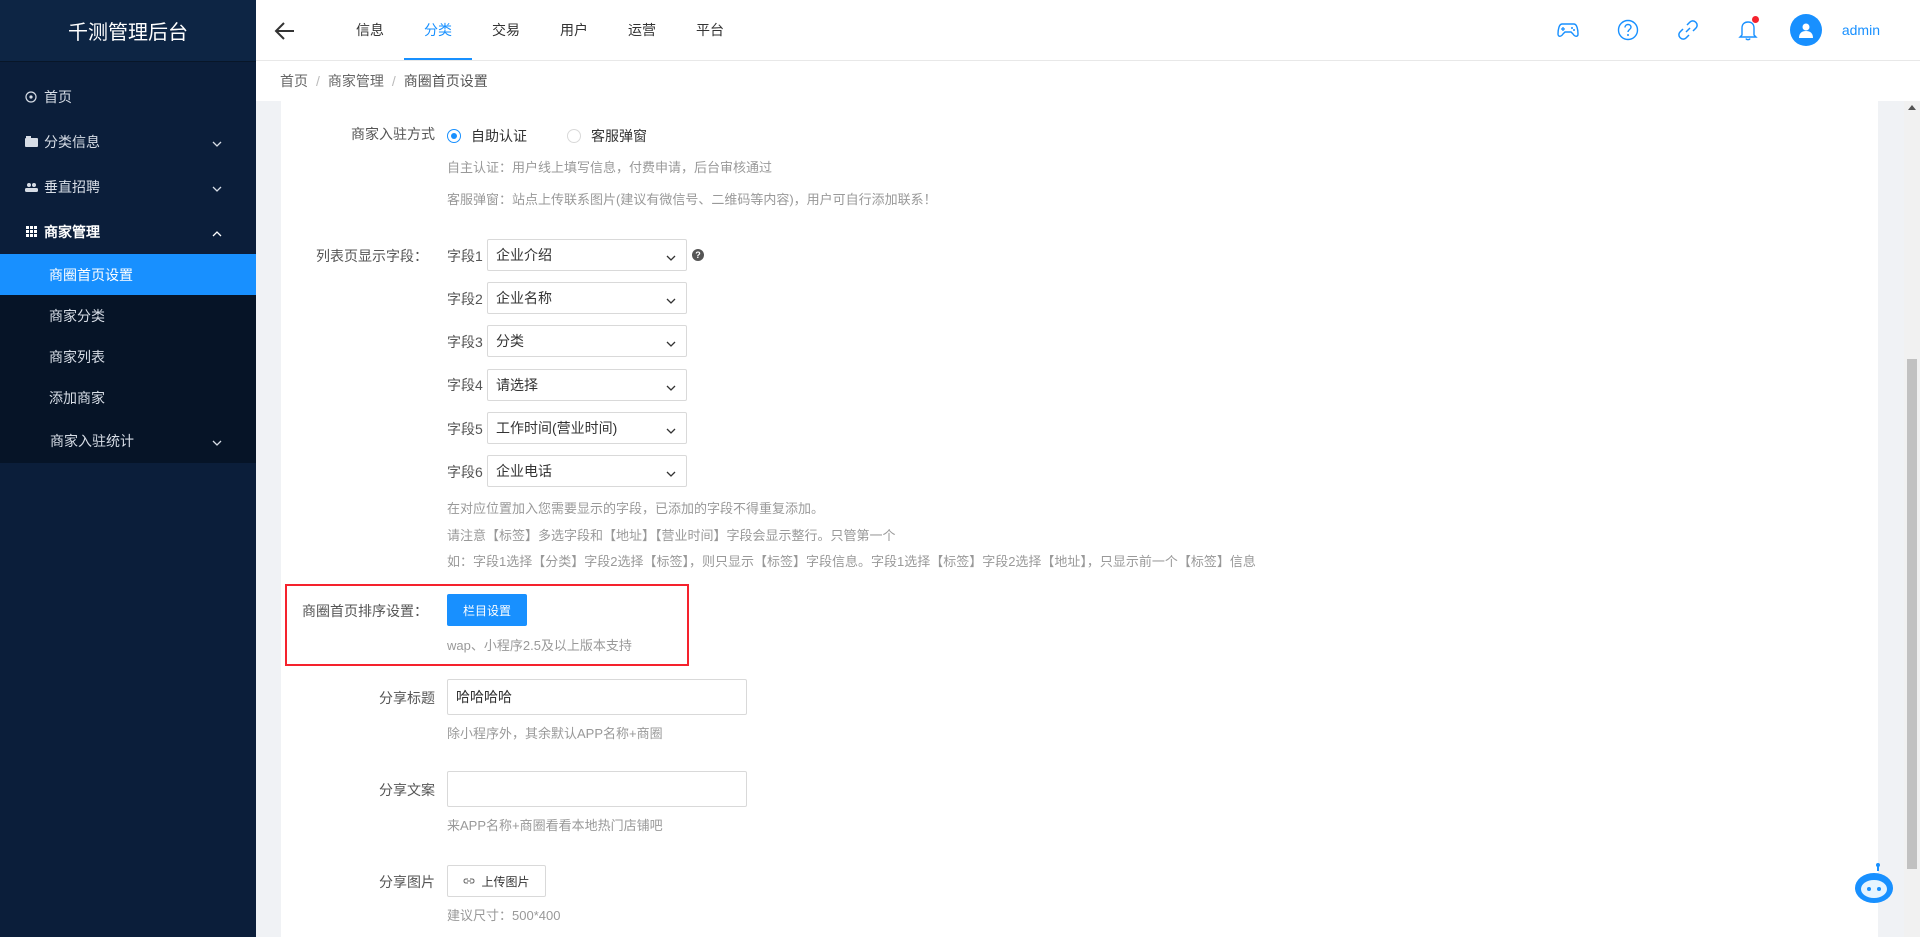 Image resolution: width=1920 pixels, height=937 pixels. What do you see at coordinates (619, 136) in the screenshot?
I see `radio-label: 客服弹窗` at bounding box center [619, 136].